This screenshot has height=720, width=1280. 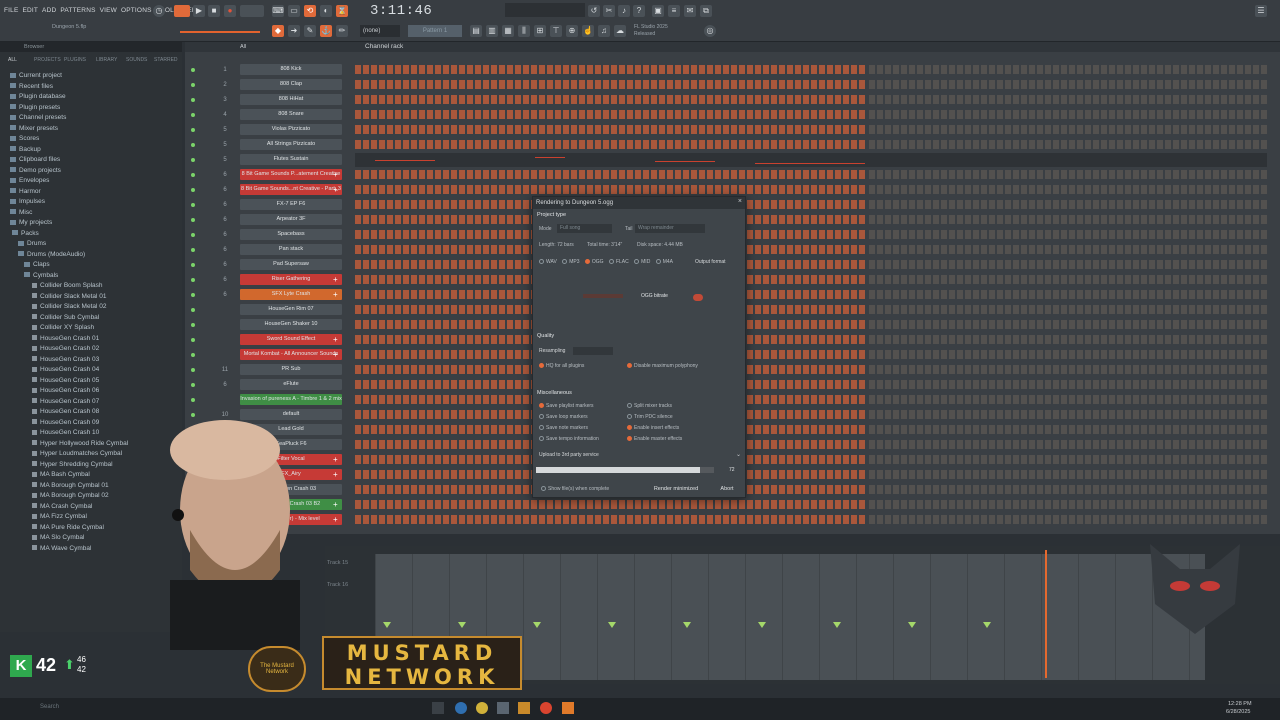 What do you see at coordinates (38, 96) in the screenshot?
I see `browser-item: Plugin database` at bounding box center [38, 96].